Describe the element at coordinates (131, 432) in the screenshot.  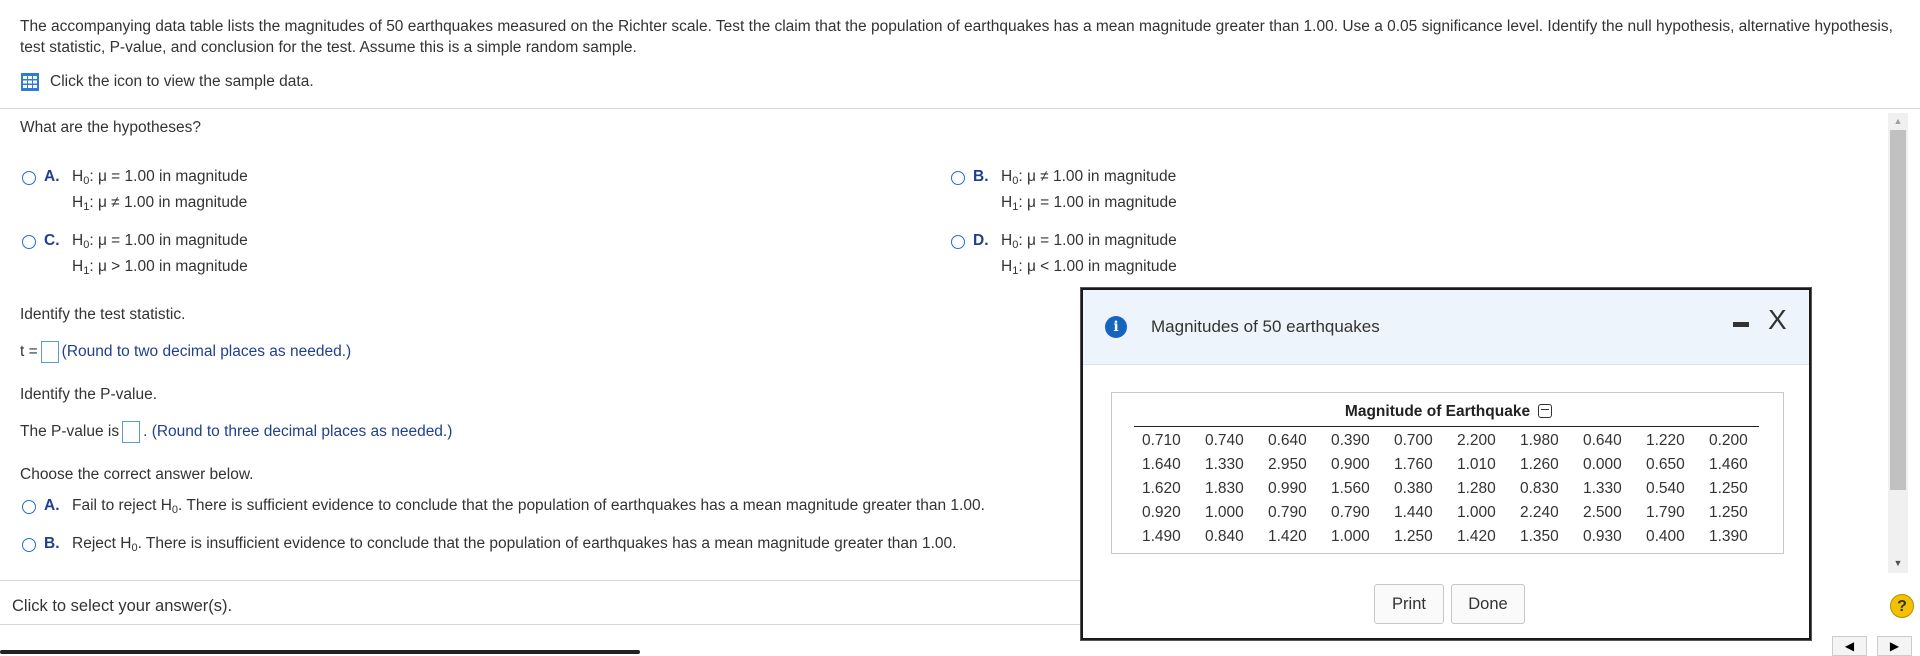
I see `p-value-answer-input` at that location.